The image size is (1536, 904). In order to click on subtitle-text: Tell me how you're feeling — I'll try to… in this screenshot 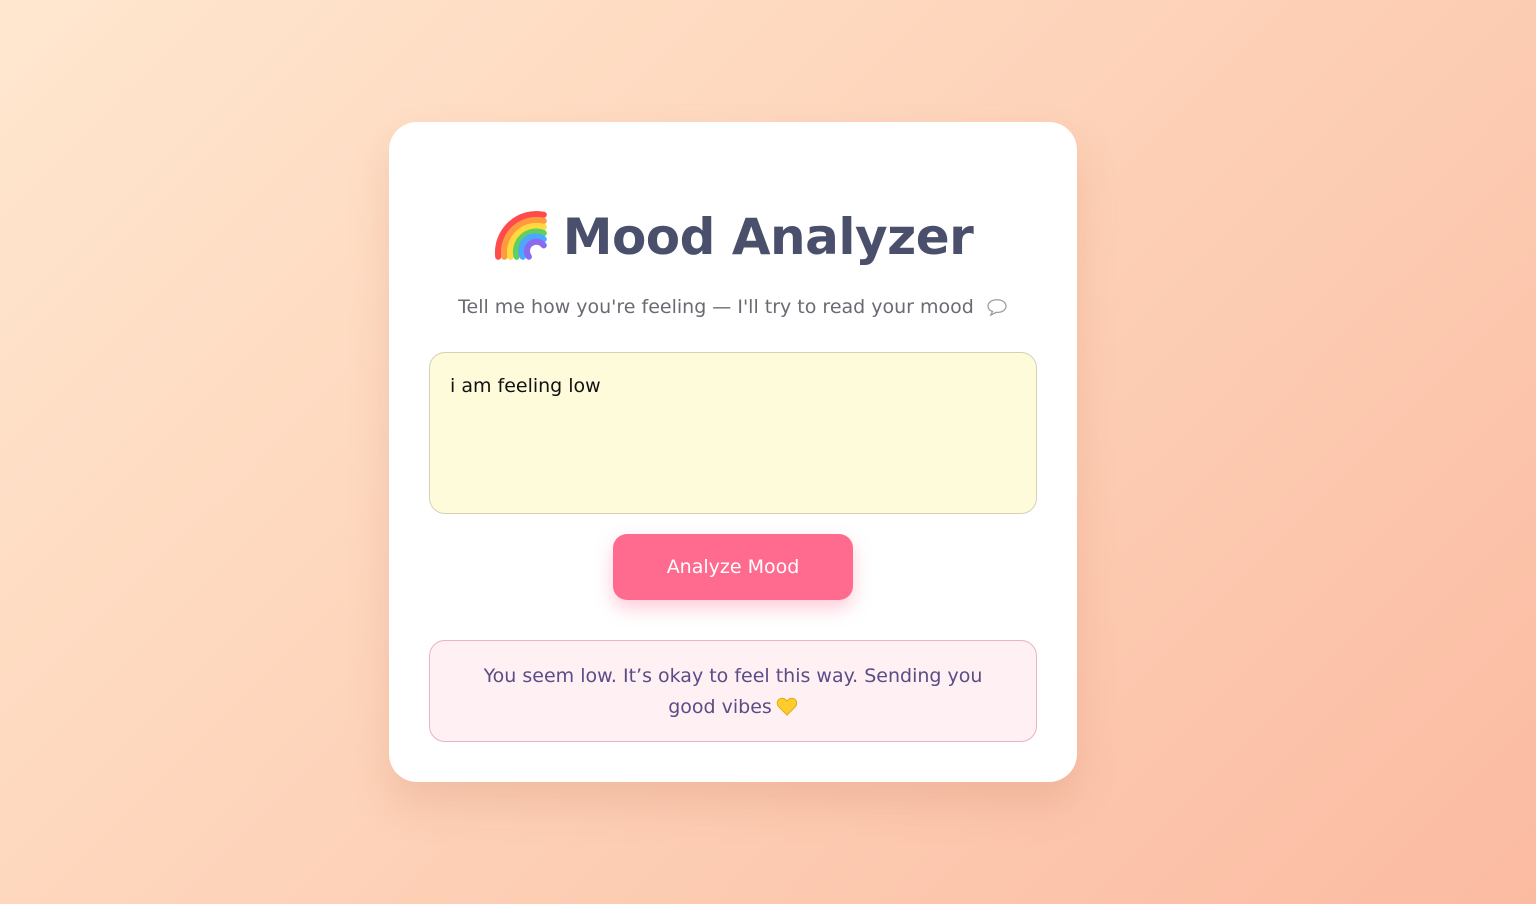, I will do `click(716, 307)`.